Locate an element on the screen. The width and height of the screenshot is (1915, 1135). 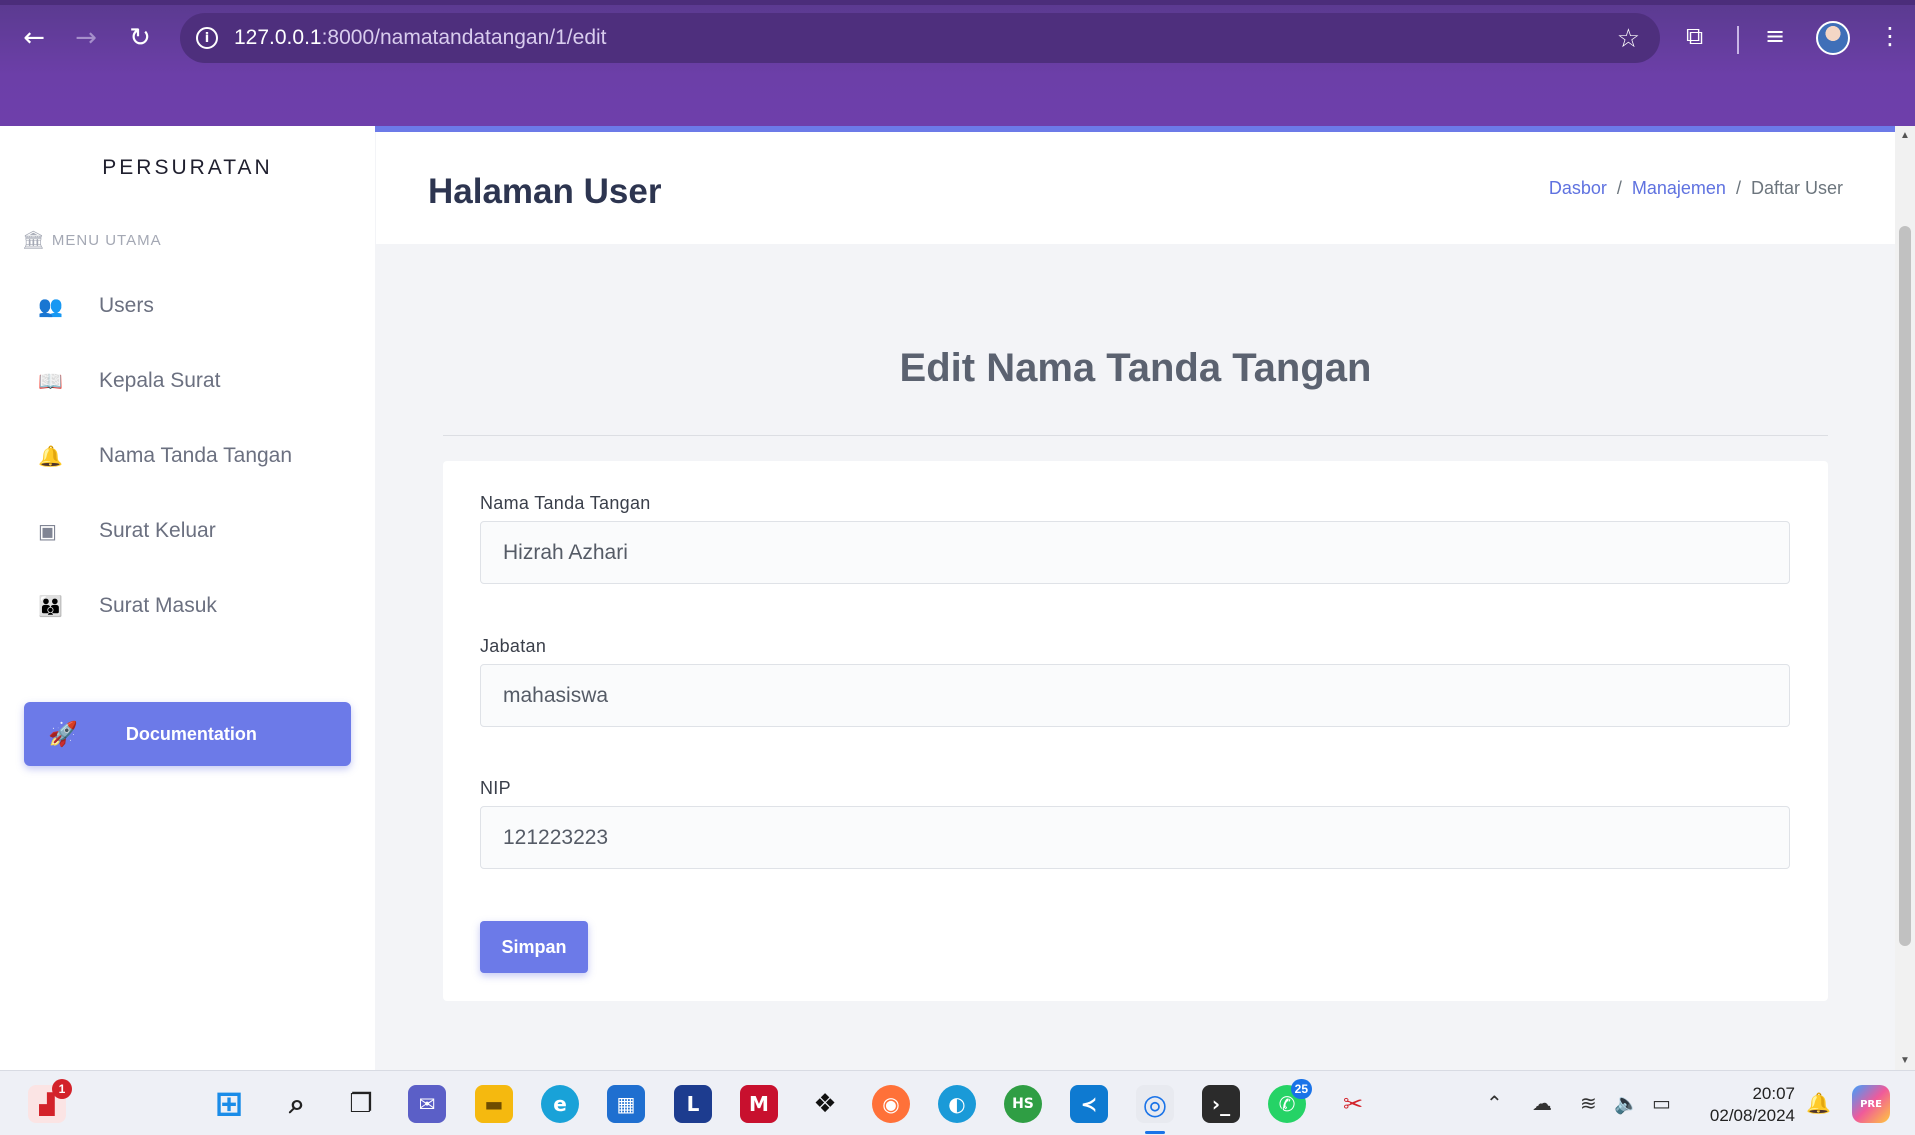
brand-title: PERSURATAN is located at coordinates (187, 167).